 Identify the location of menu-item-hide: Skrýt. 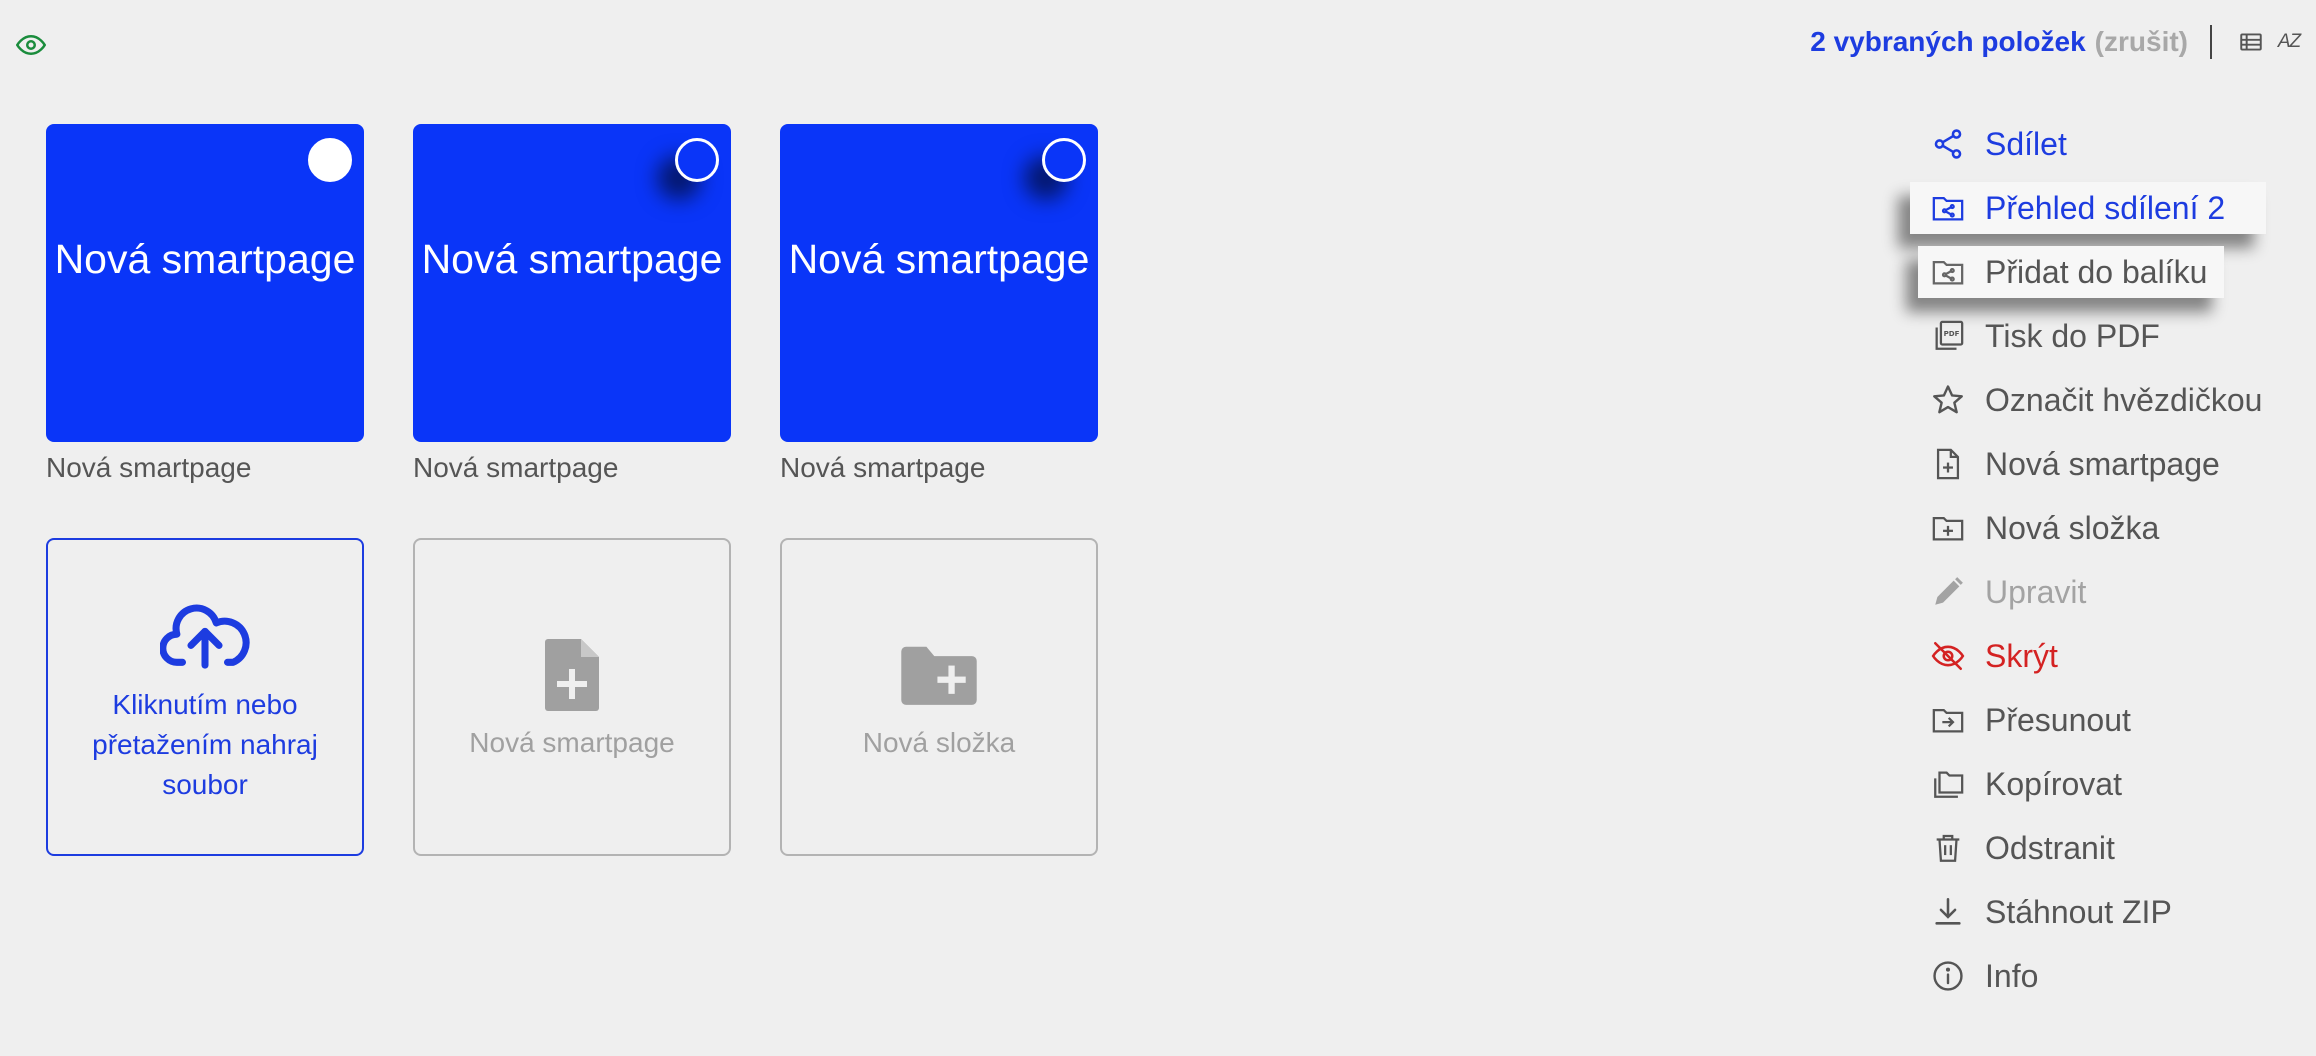
(2110, 656).